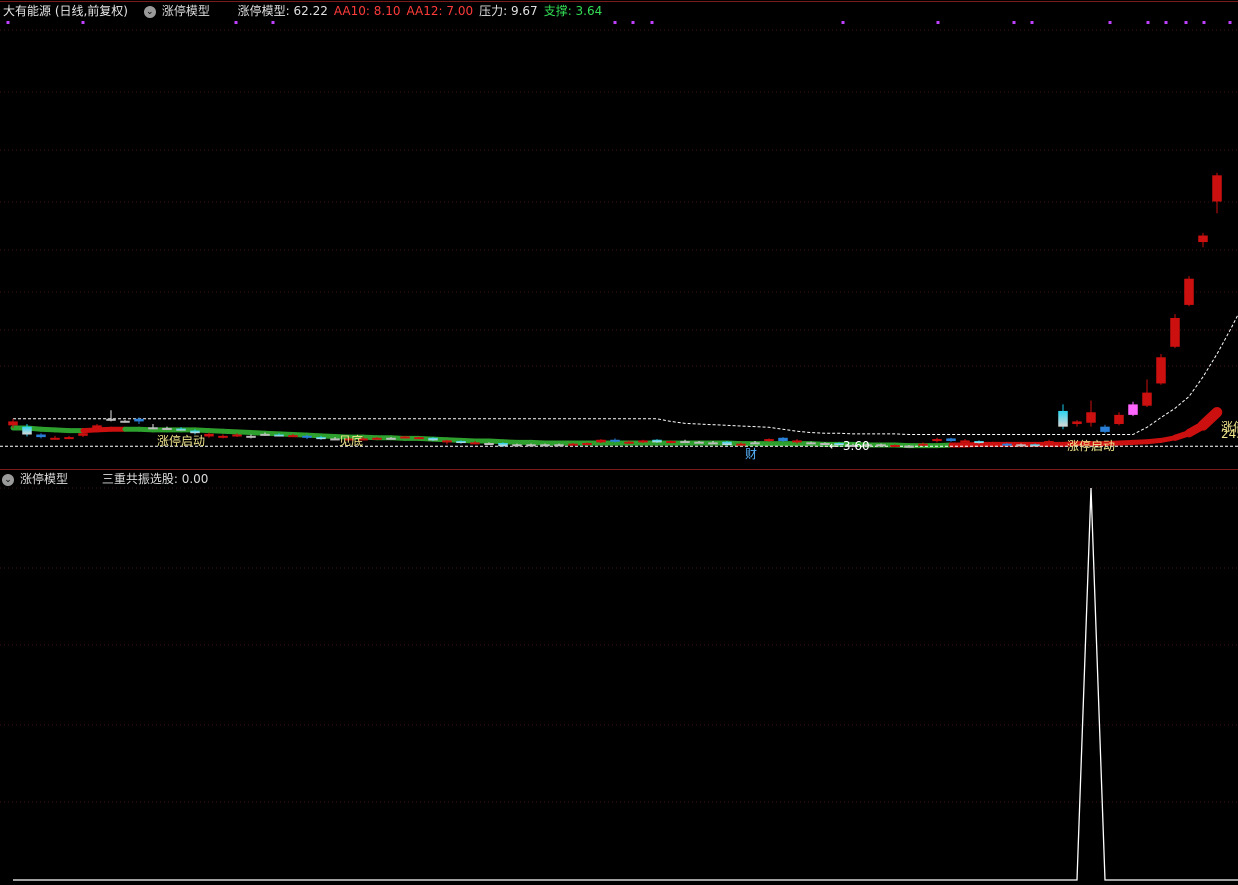 This screenshot has height=885, width=1238. I want to click on annotation-label: ← 3.60, so click(849, 446).